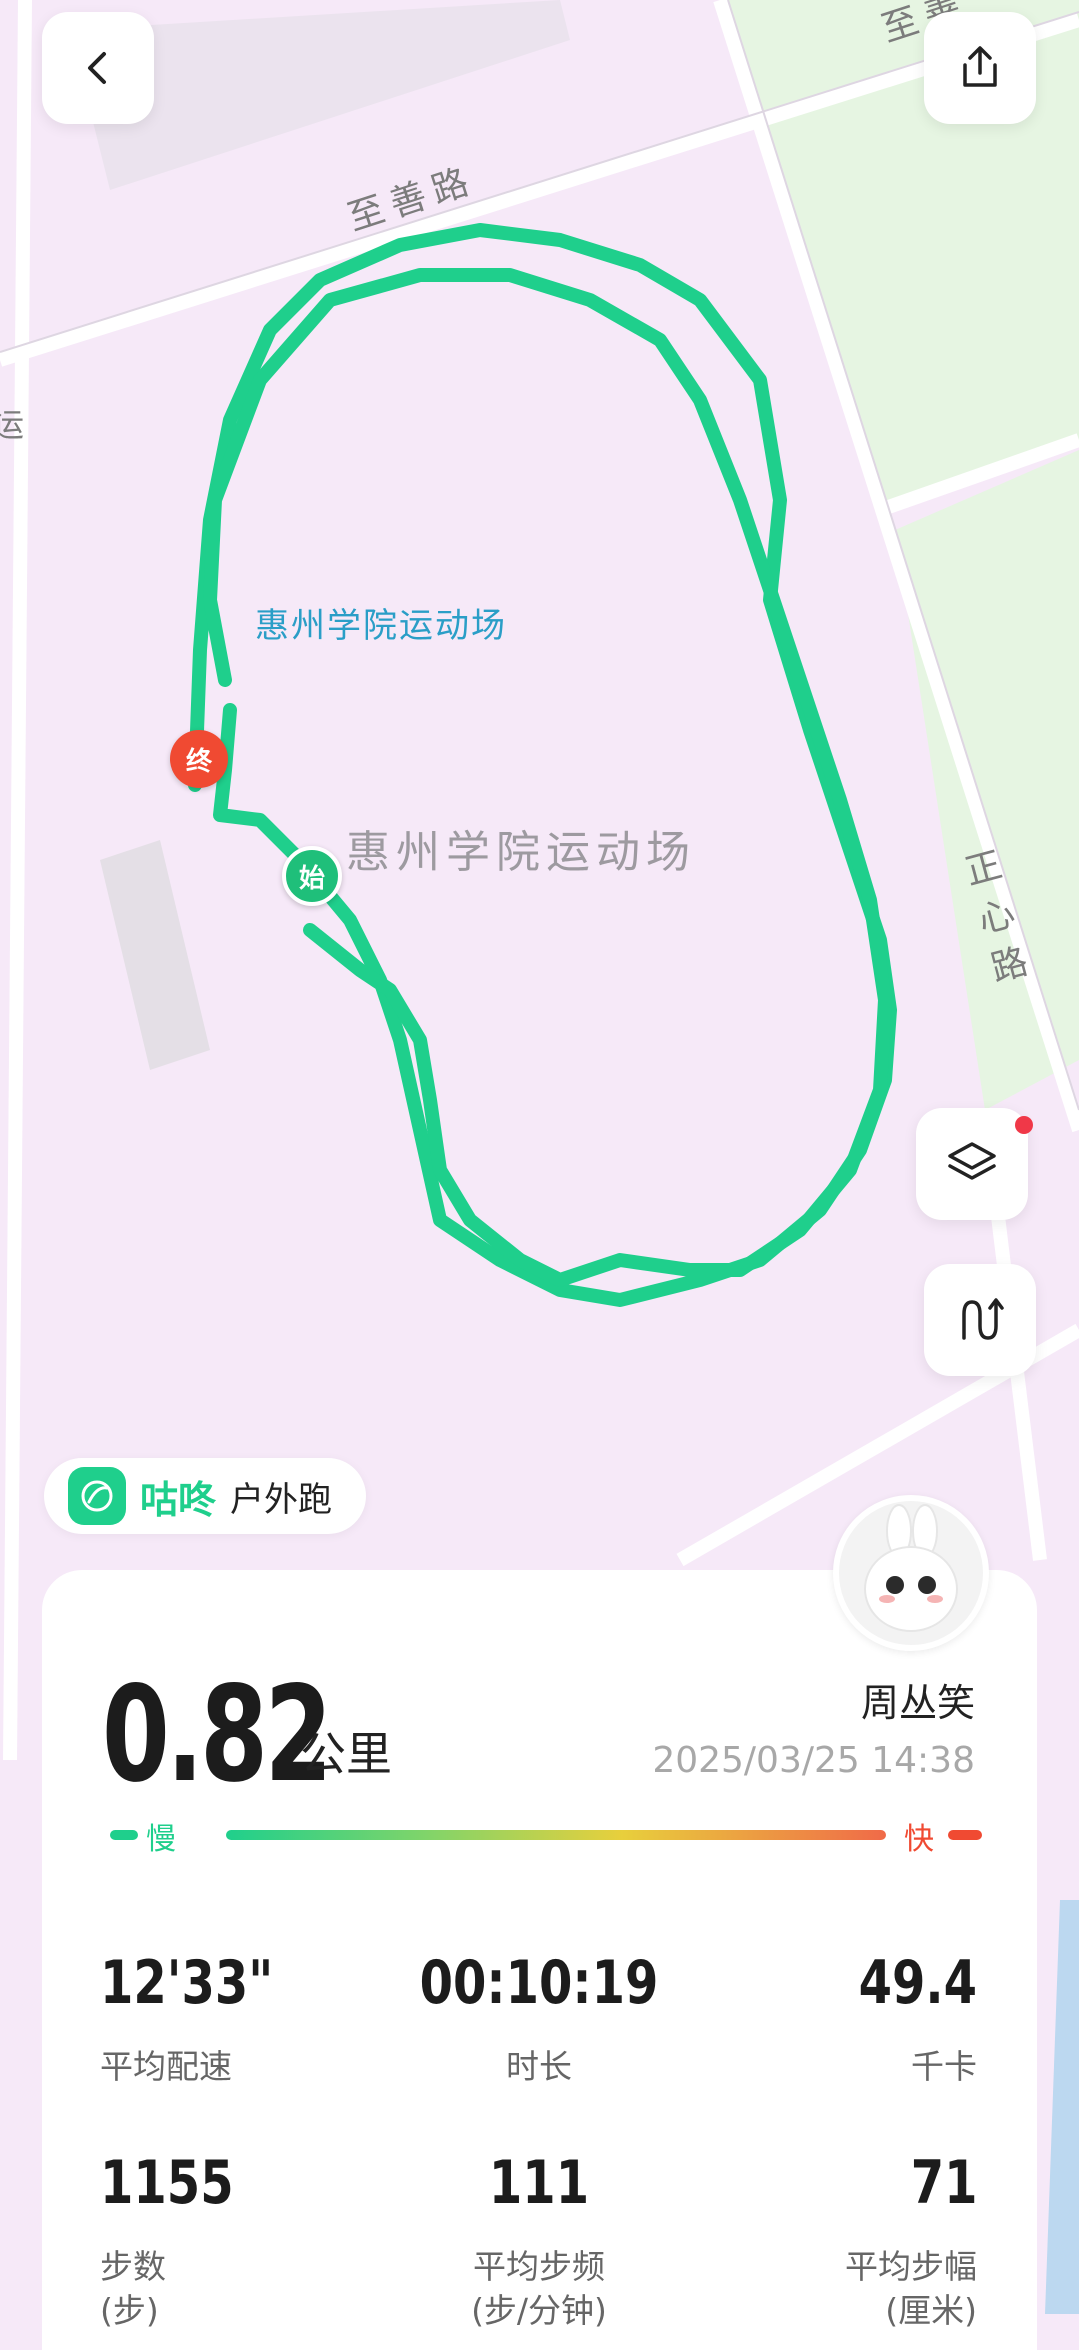  Describe the element at coordinates (346, 1754) in the screenshot. I see `distance-unit: 公里` at that location.